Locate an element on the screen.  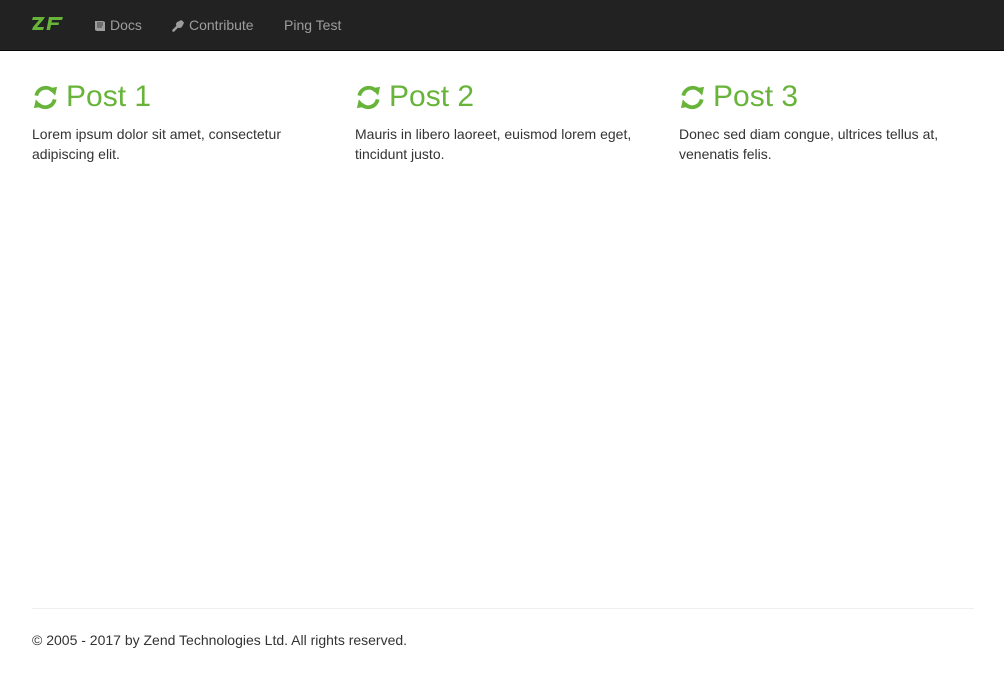
nav-link-docs-label: Docs is located at coordinates (126, 25).